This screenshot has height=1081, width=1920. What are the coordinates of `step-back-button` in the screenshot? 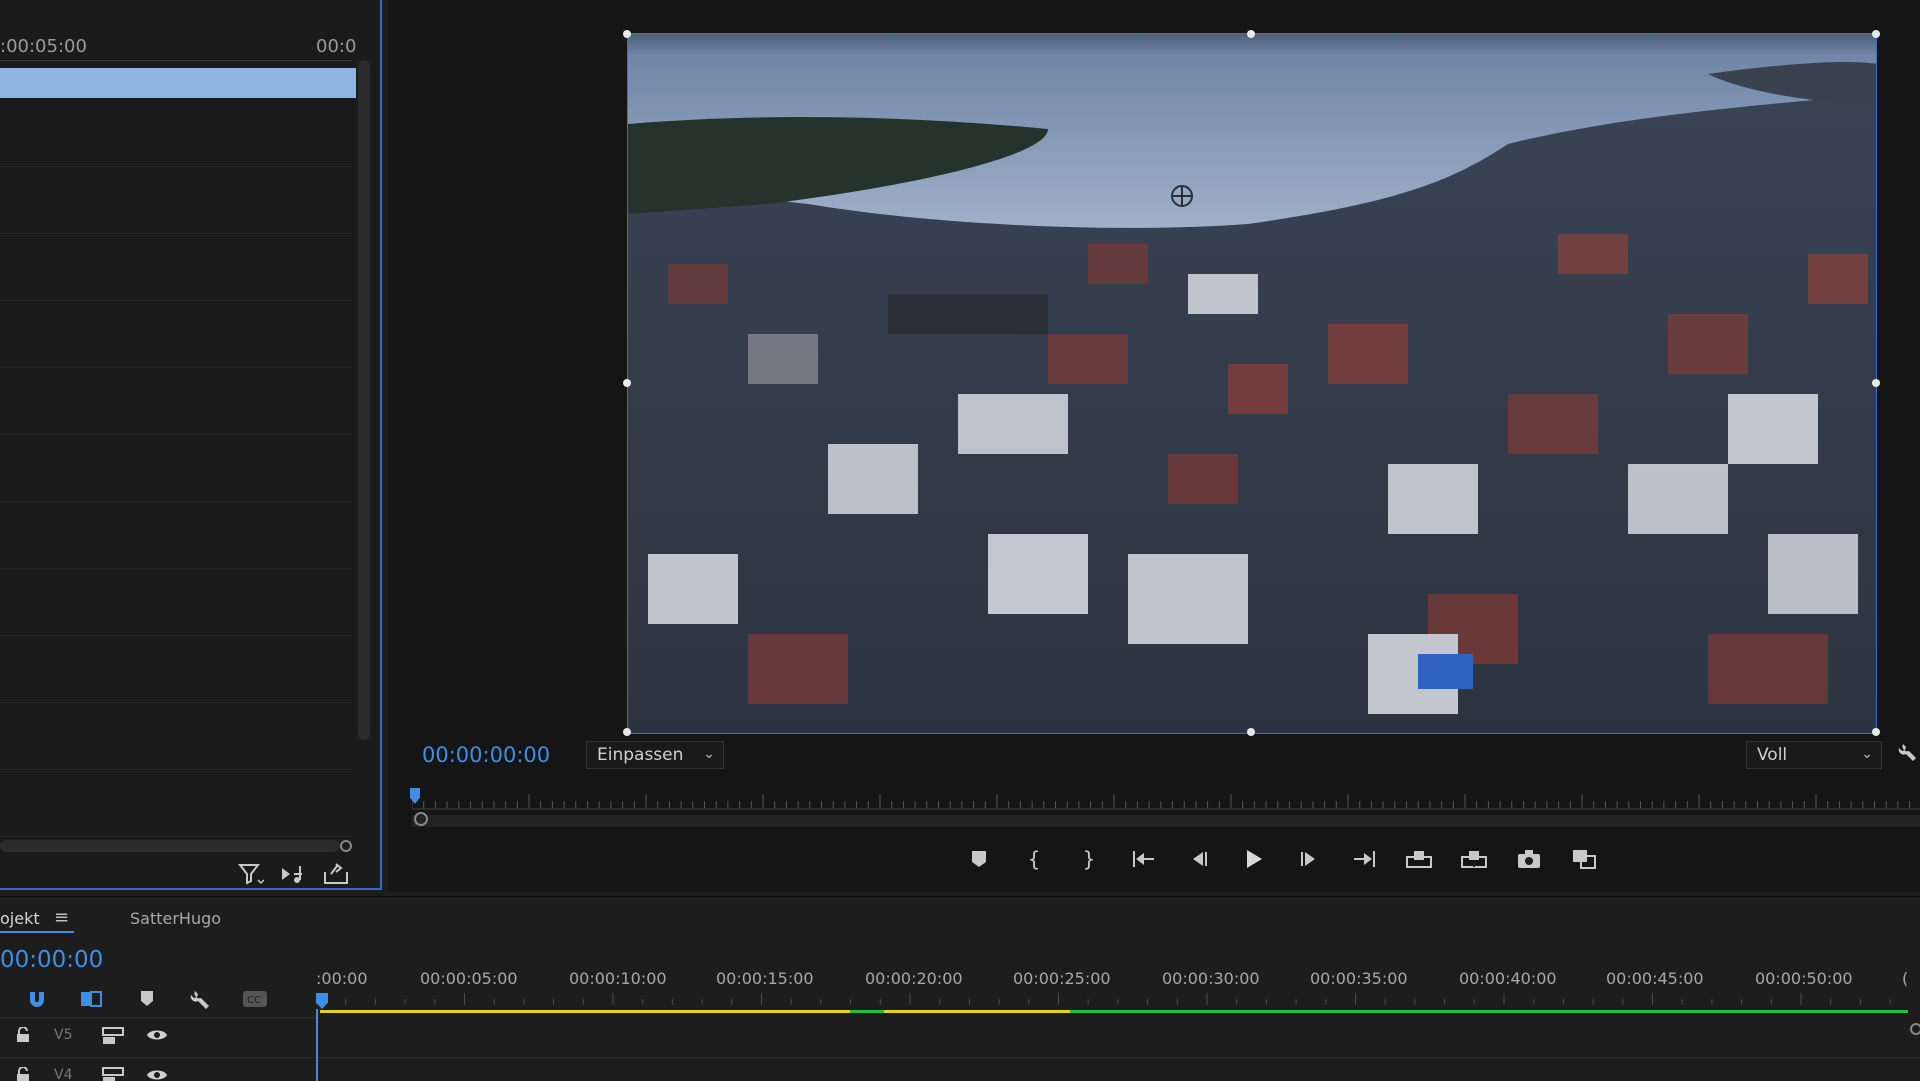 It's located at (1199, 859).